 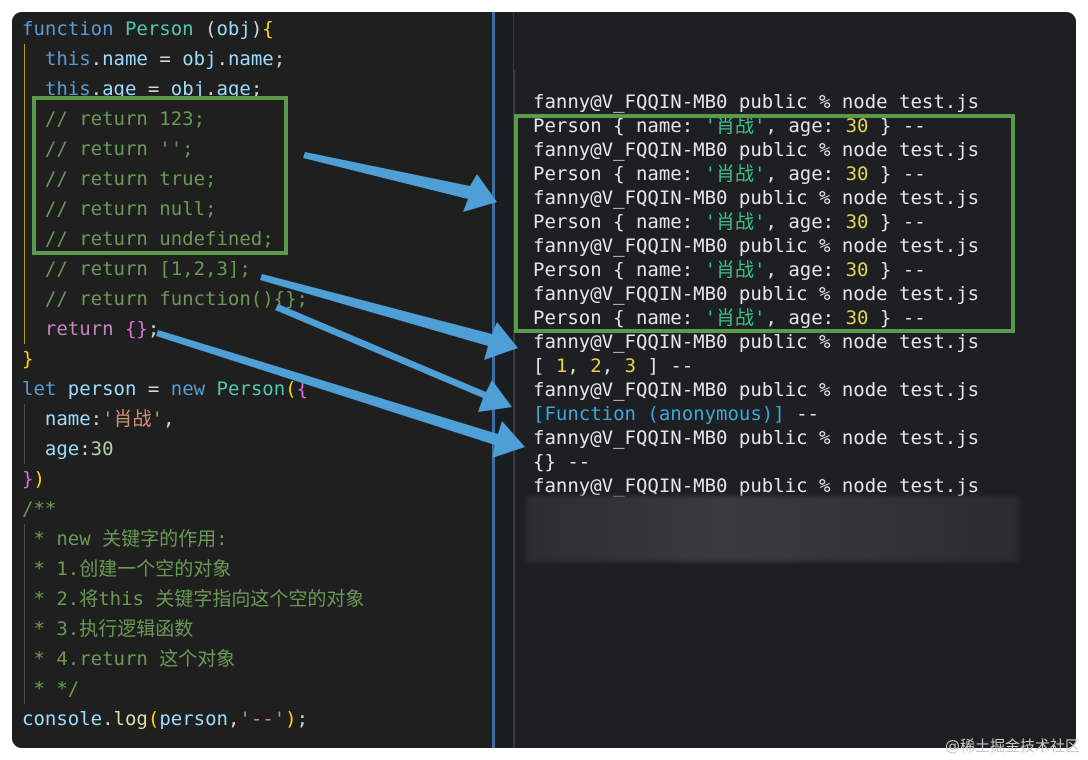 What do you see at coordinates (119, 209) in the screenshot?
I see `code-token: // return null;` at bounding box center [119, 209].